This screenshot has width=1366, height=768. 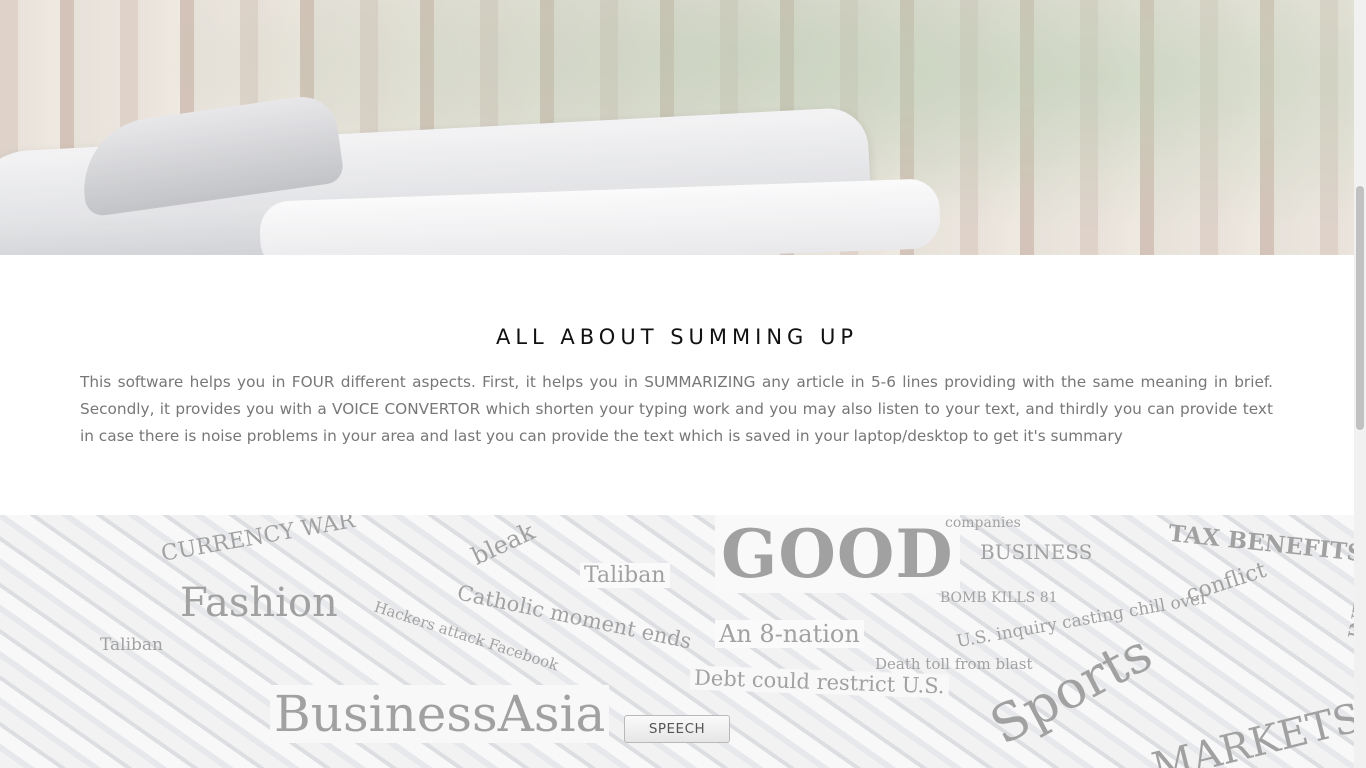 I want to click on section-title: ALL ABOUT SUMMING UP, so click(x=677, y=337).